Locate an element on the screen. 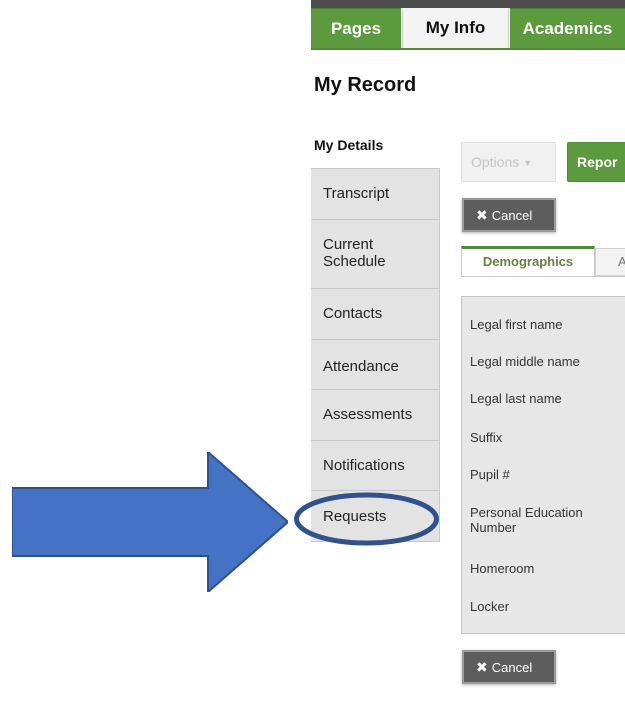 Image resolution: width=625 pixels, height=702 pixels. caret-down-icon: ▼ is located at coordinates (528, 163).